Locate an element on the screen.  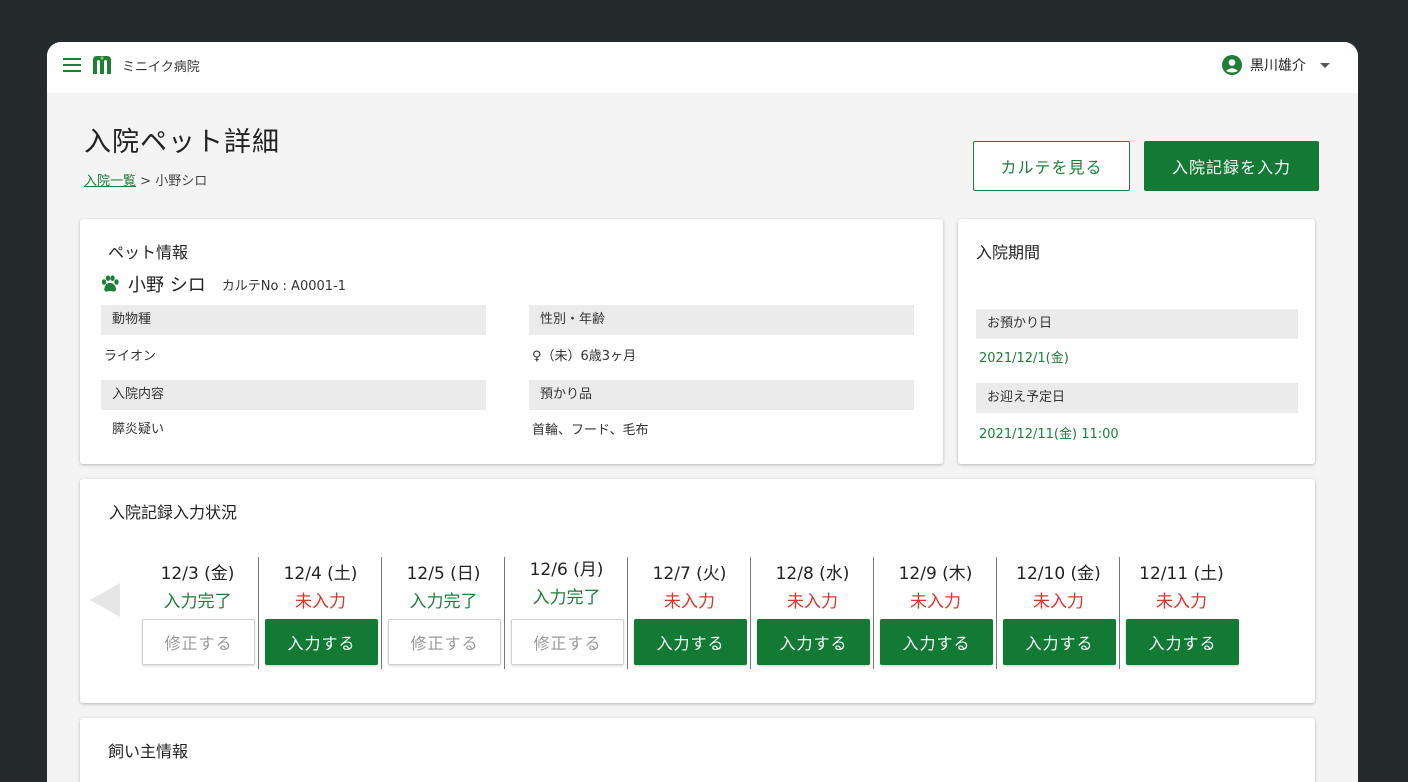
day-date: 12/9 (木) is located at coordinates (935, 574).